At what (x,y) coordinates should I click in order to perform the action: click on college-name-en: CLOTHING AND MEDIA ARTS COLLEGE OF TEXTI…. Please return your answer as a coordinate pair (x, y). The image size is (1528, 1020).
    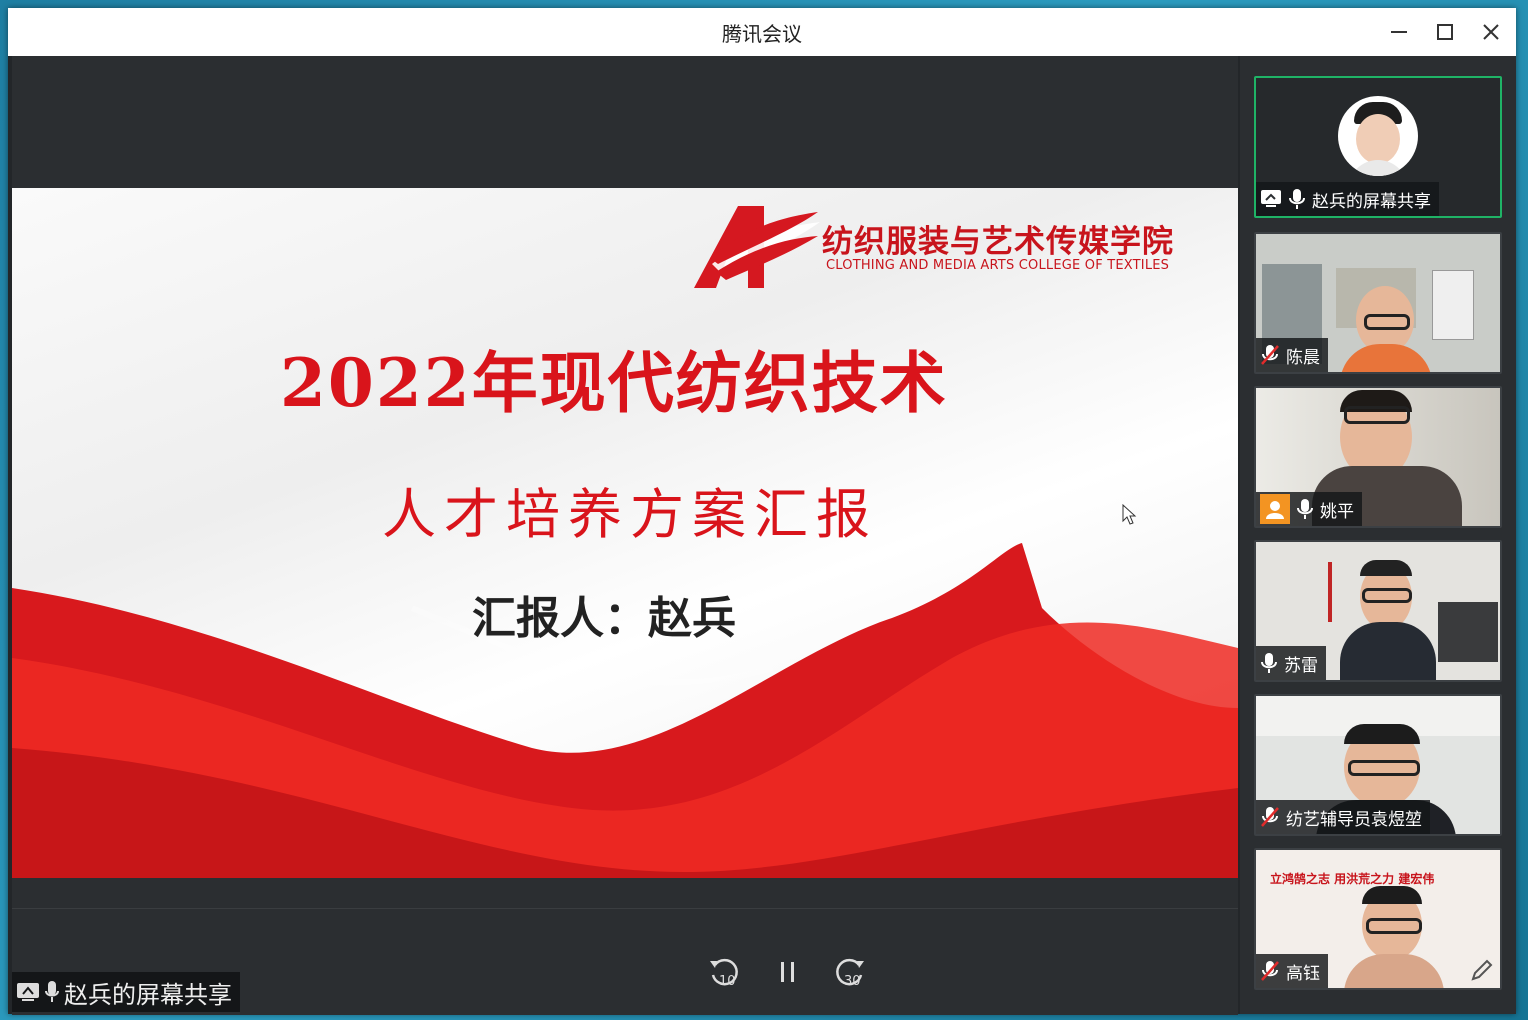
    Looking at the image, I should click on (998, 265).